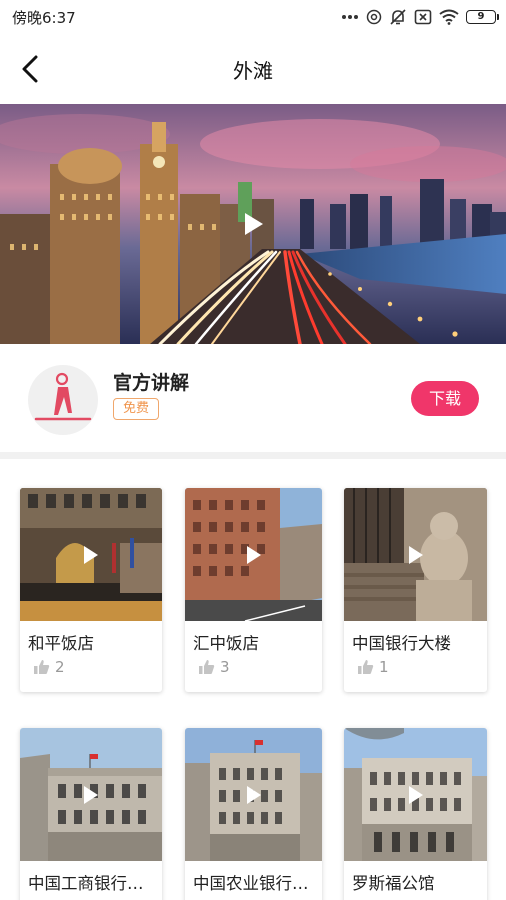 This screenshot has width=506, height=900. What do you see at coordinates (226, 643) in the screenshot?
I see `spot-name: 汇中饭店` at bounding box center [226, 643].